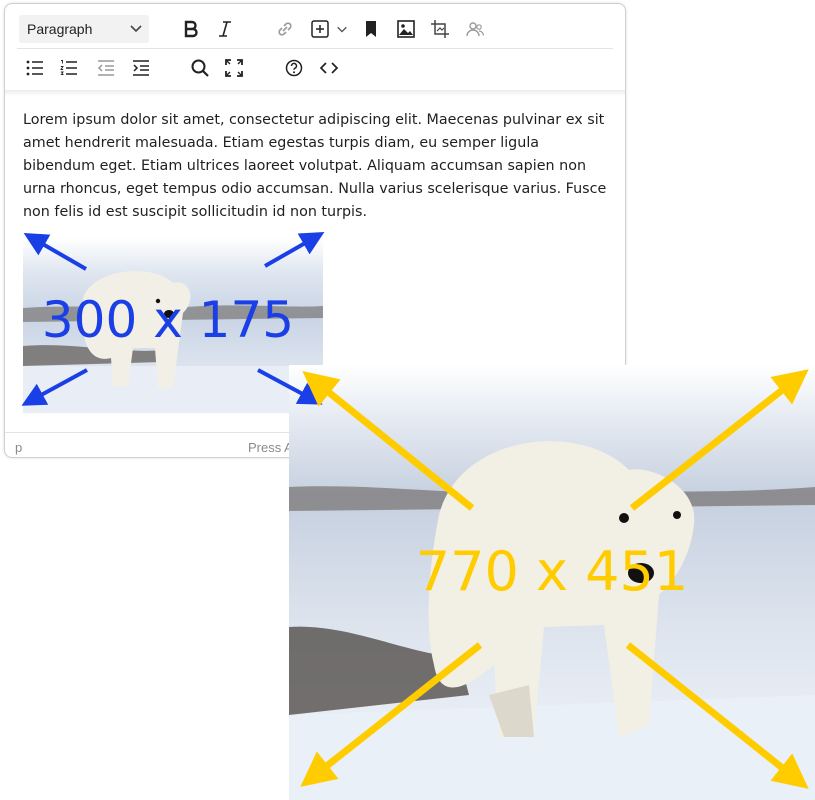  I want to click on bullet-list-icon, so click(34, 68).